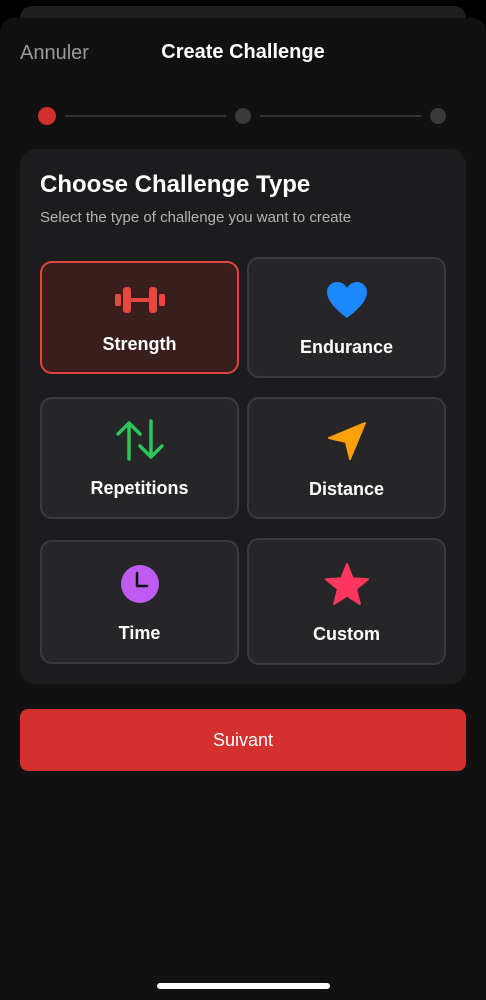 Image resolution: width=486 pixels, height=1000 pixels. Describe the element at coordinates (139, 584) in the screenshot. I see `clock-icon` at that location.